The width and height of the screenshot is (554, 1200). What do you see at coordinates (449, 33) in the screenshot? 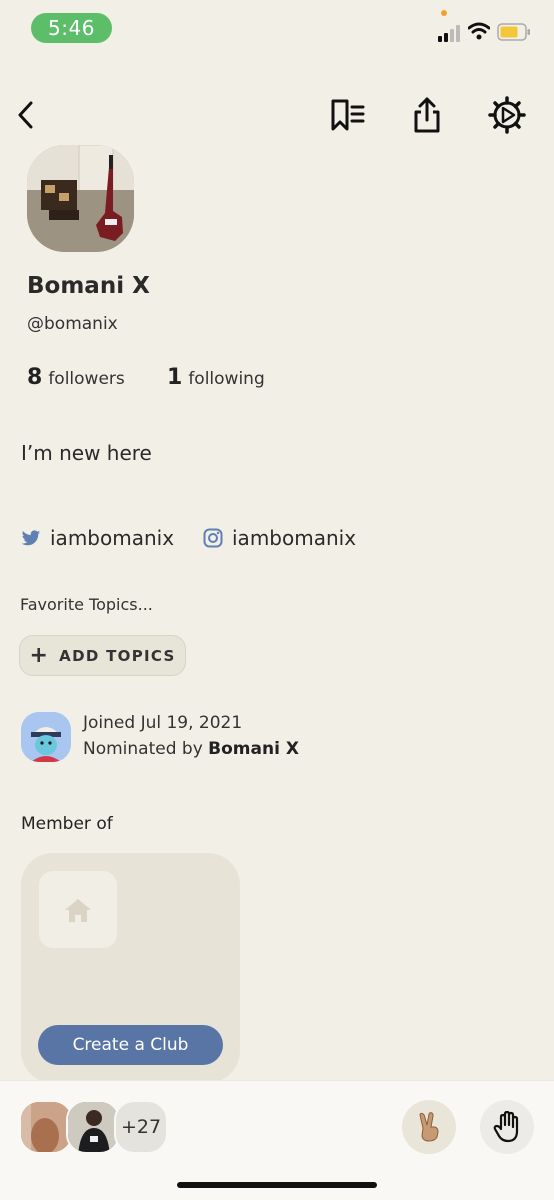
I see `signal-icon` at bounding box center [449, 33].